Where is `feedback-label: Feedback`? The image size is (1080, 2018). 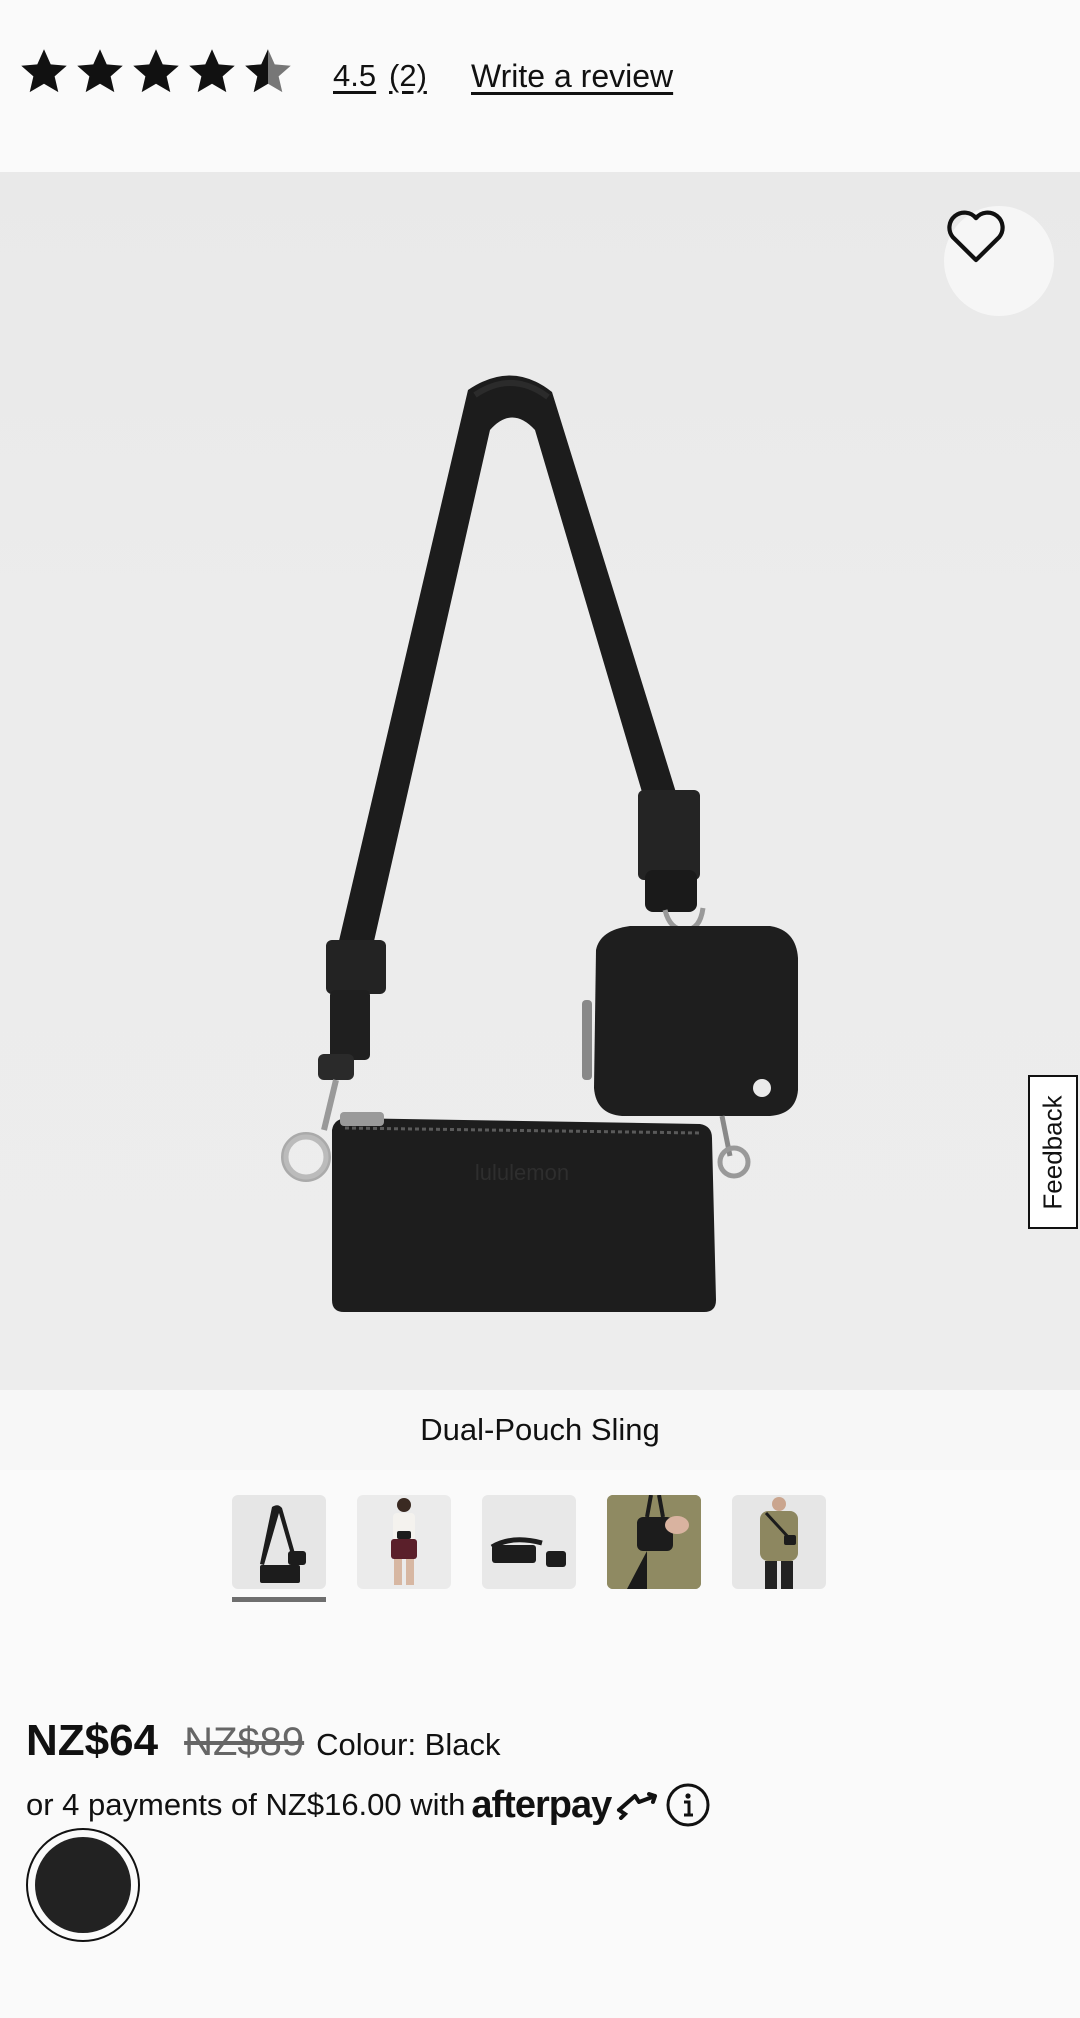
feedback-label: Feedback is located at coordinates (1052, 1152).